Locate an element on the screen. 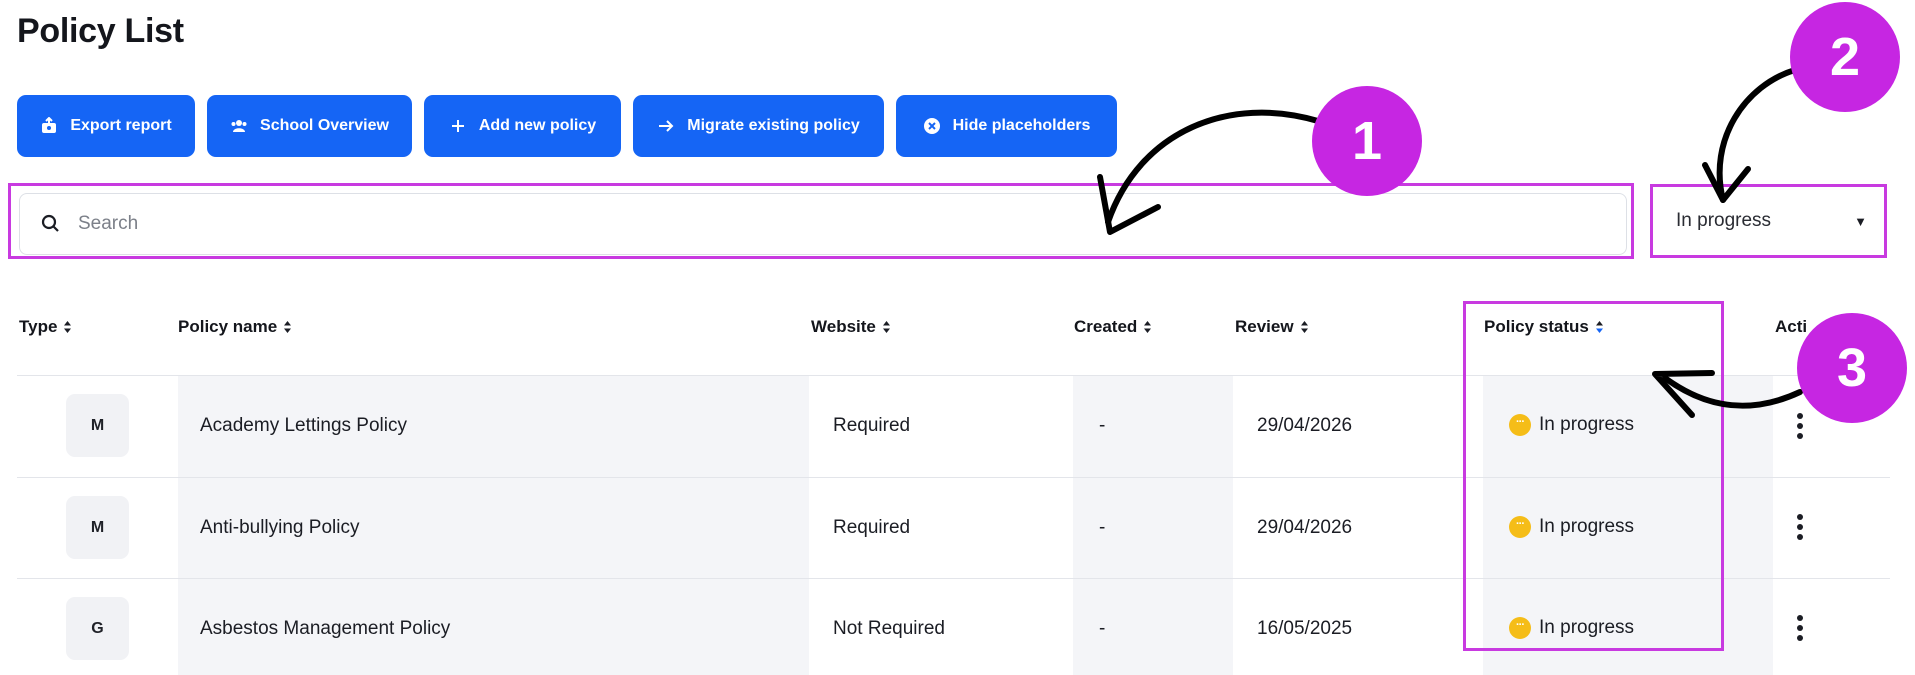 This screenshot has height=675, width=1915. search-input is located at coordinates (778, 224).